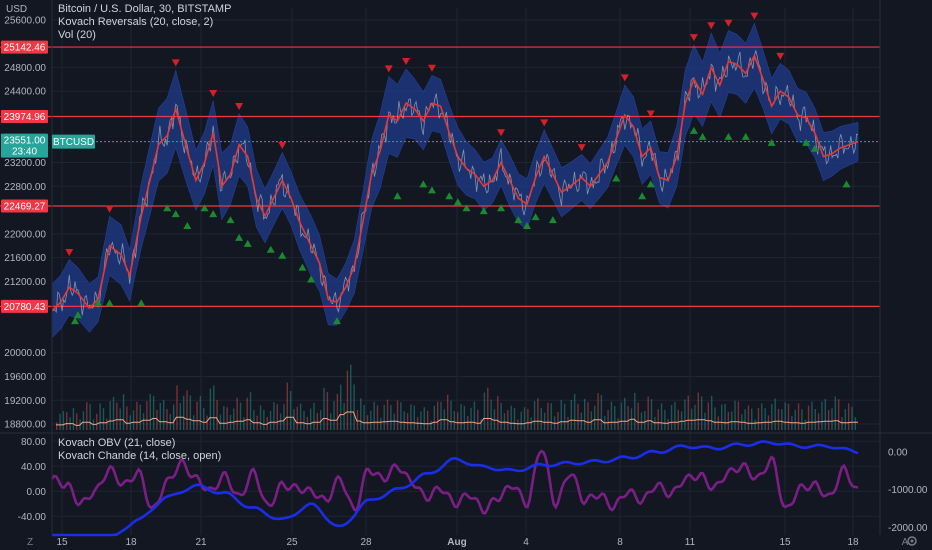  I want to click on symbol-tag: BTCUSD, so click(73, 142).